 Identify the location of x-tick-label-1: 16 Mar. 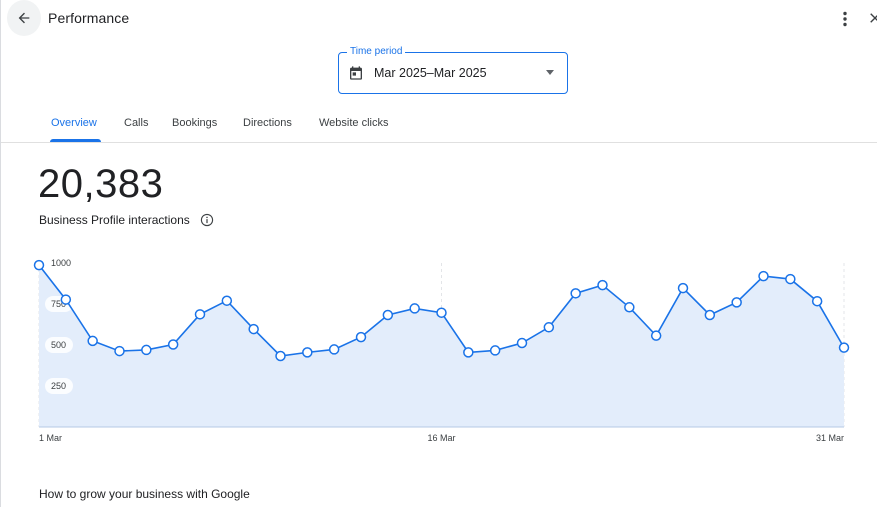
(441, 438).